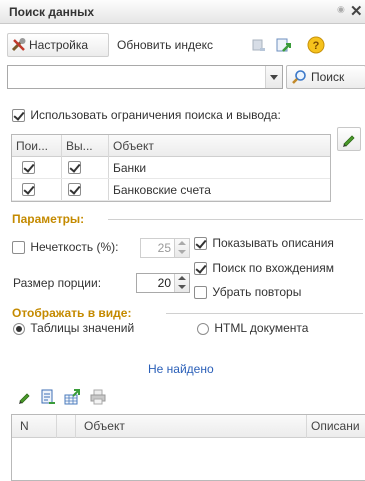 The height and width of the screenshot is (481, 365). I want to click on fuzziness-value: 25, so click(164, 248).